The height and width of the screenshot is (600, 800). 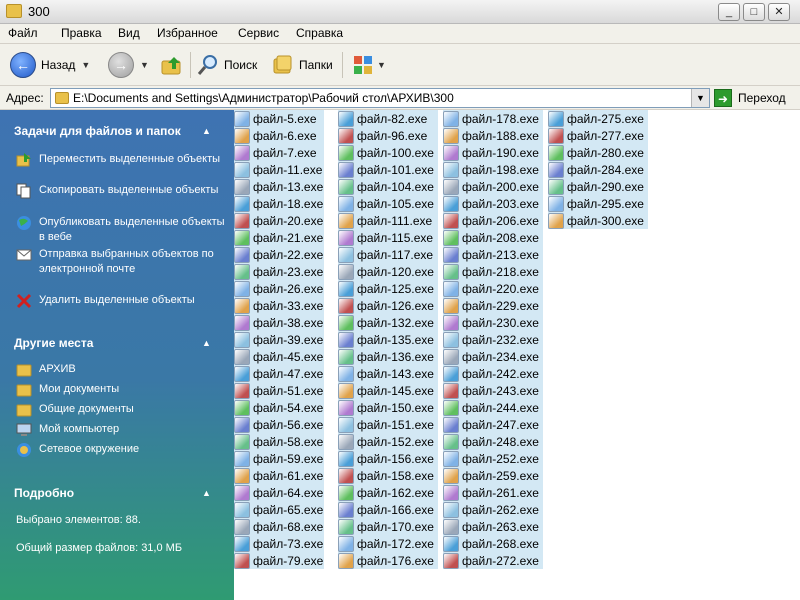 What do you see at coordinates (121, 230) in the screenshot?
I see `task-publish: Опубликовать выделенные объекты в вебе` at bounding box center [121, 230].